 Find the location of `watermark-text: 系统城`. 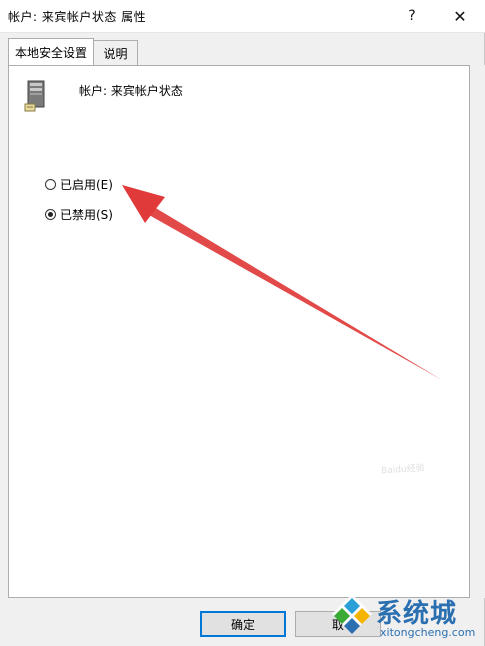

watermark-text: 系统城 is located at coordinates (417, 614).